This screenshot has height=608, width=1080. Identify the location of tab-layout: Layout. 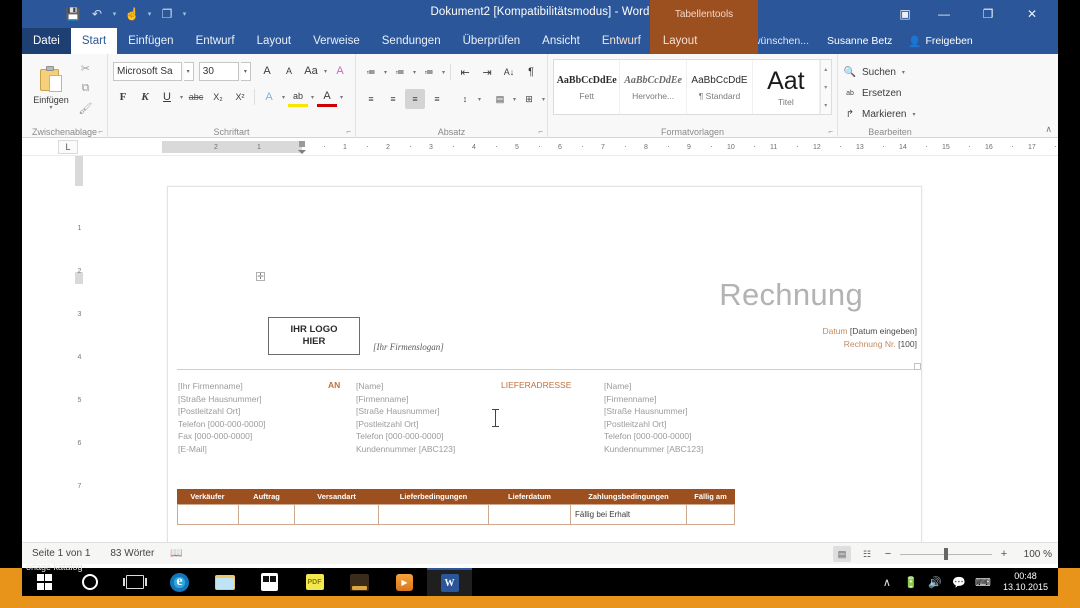
(274, 41).